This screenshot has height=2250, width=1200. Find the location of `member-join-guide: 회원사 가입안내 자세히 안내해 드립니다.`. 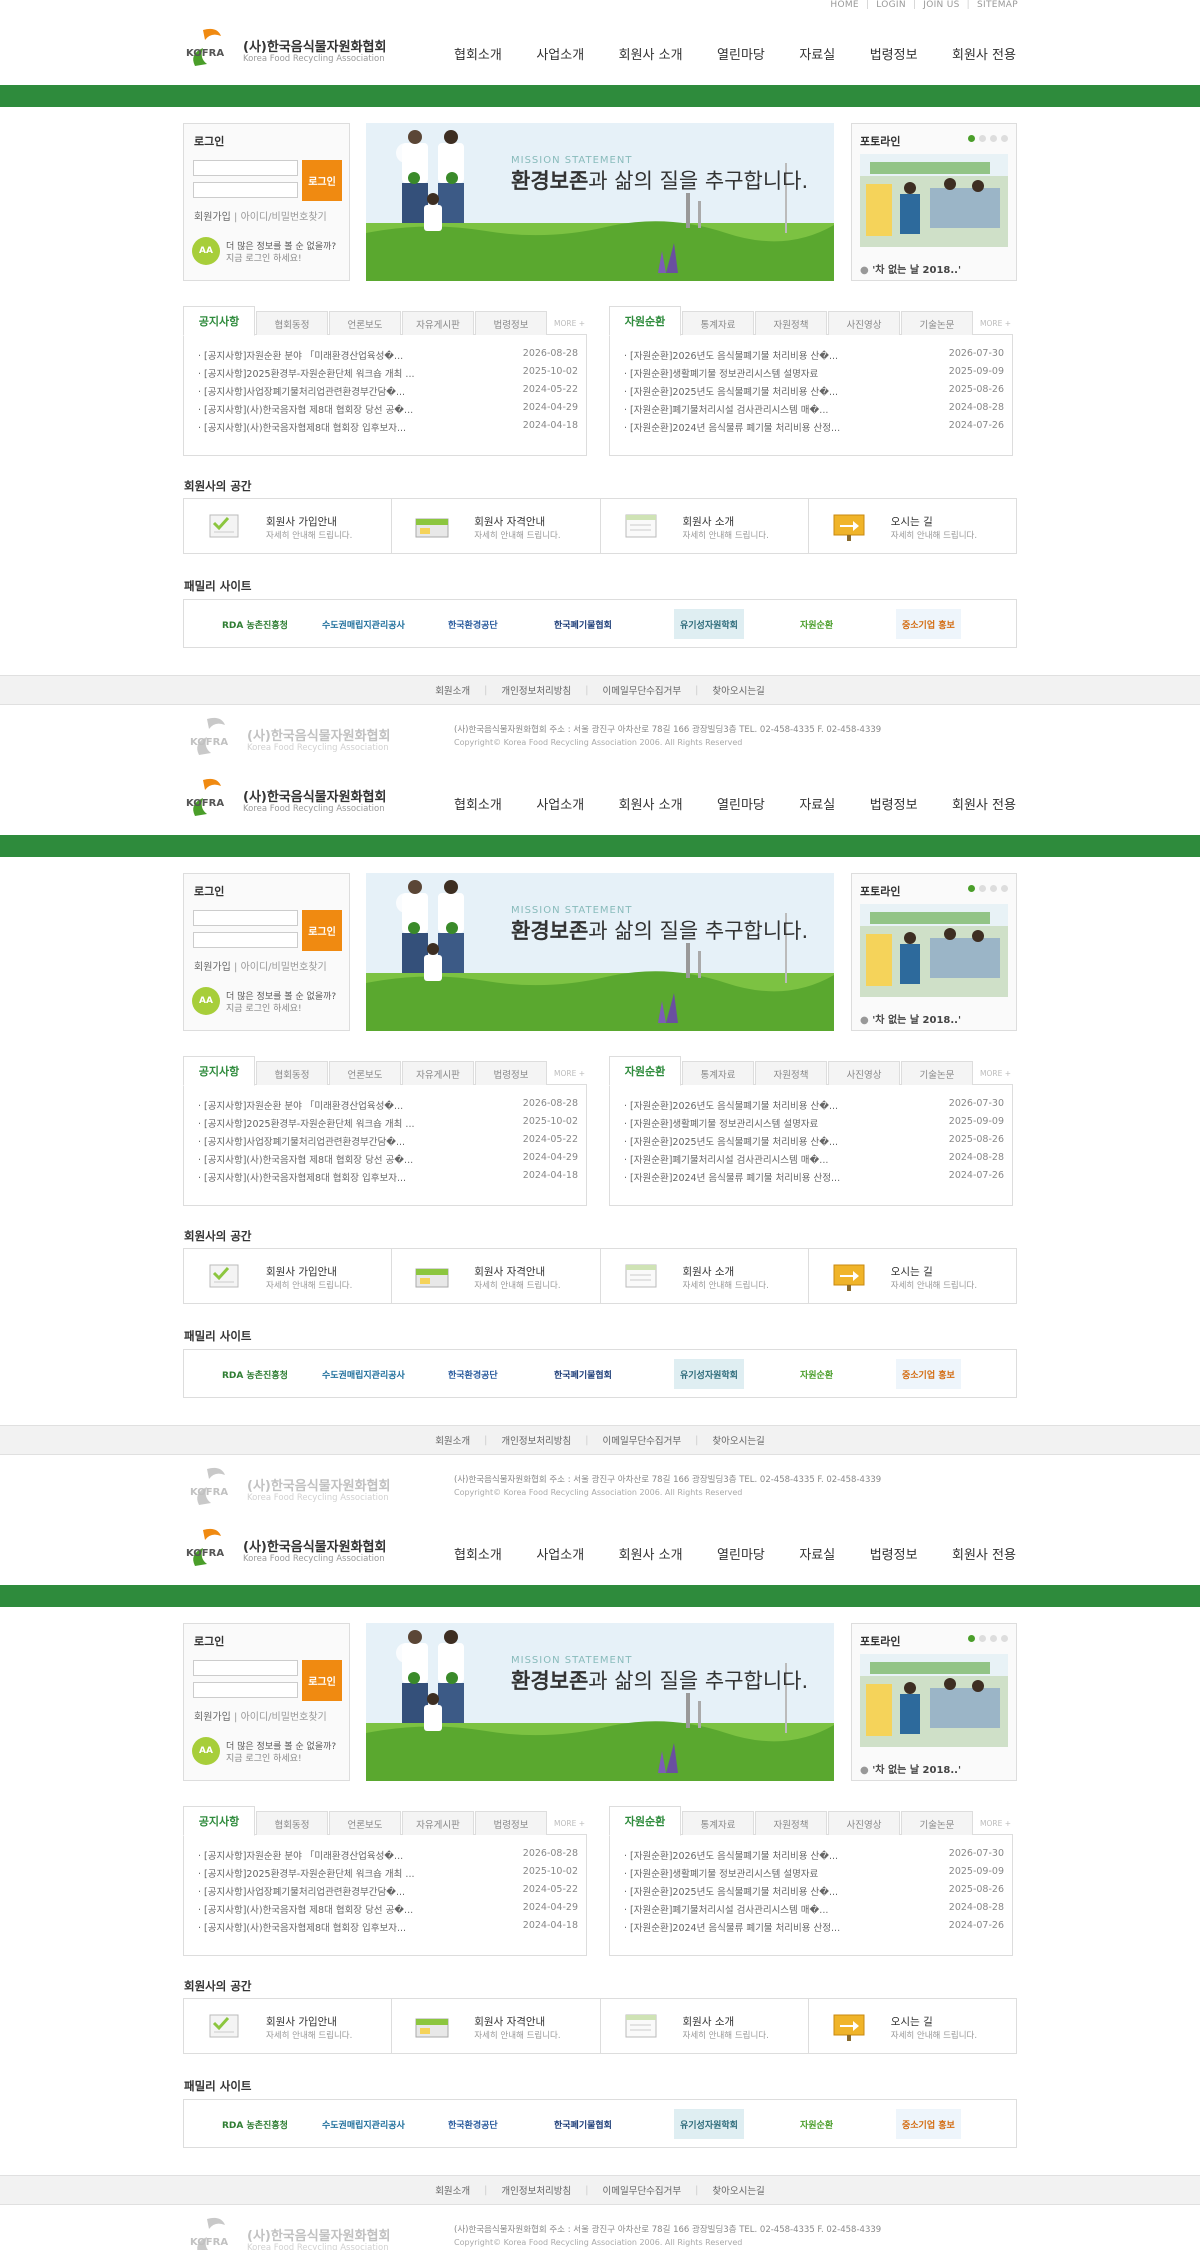

member-join-guide: 회원사 가입안내 자세히 안내해 드립니다. is located at coordinates (288, 526).